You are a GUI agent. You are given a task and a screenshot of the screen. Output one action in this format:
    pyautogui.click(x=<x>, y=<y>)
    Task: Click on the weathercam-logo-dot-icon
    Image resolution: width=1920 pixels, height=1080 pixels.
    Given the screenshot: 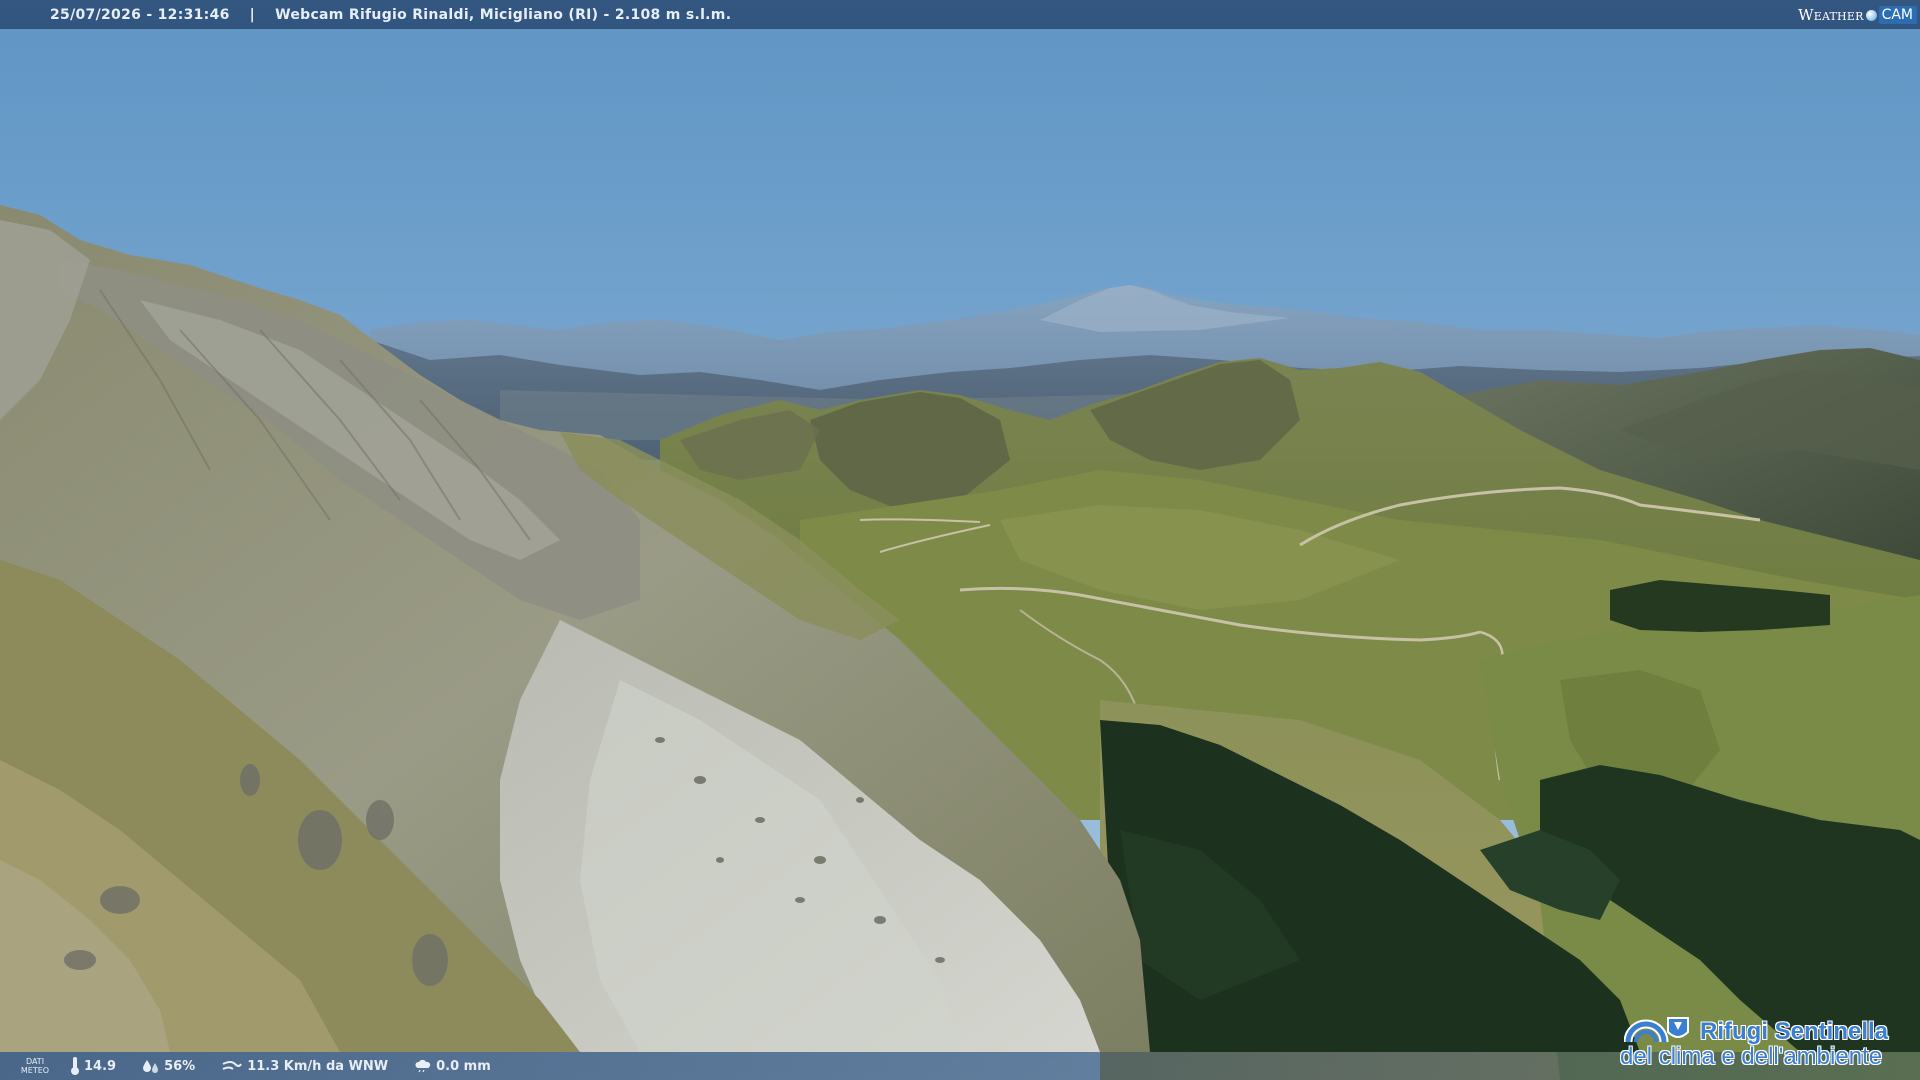 What is the action you would take?
    pyautogui.click(x=1871, y=15)
    